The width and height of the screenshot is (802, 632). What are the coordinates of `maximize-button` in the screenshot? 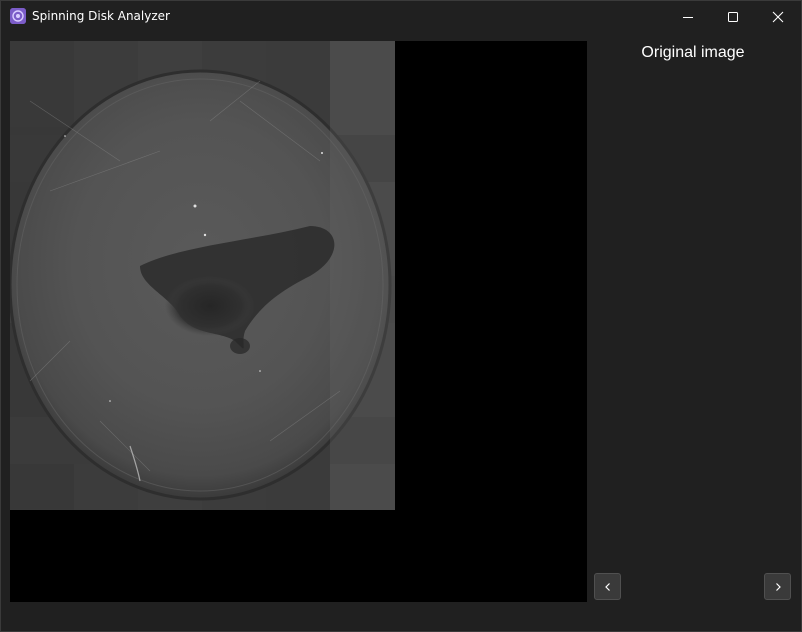 It's located at (733, 16).